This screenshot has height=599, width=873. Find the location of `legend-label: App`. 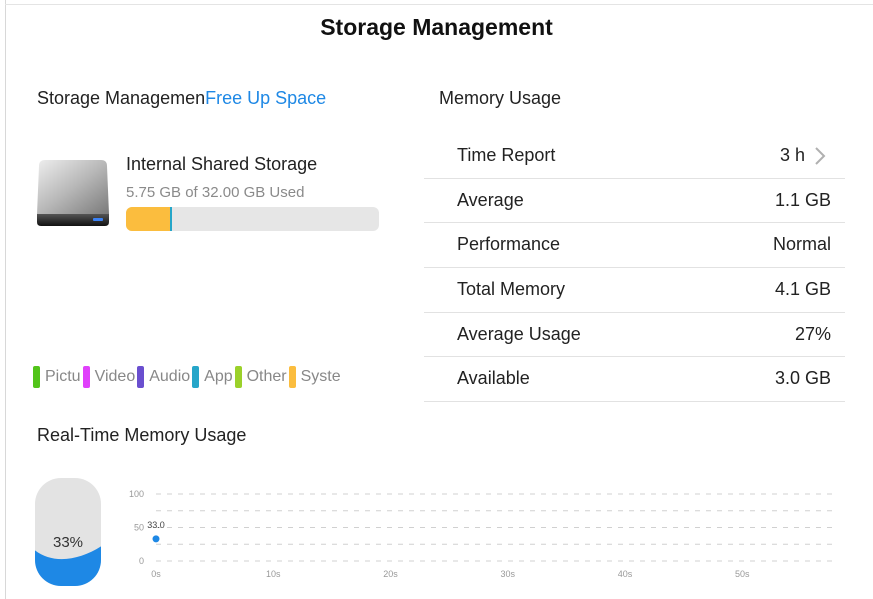

legend-label: App is located at coordinates (218, 376).